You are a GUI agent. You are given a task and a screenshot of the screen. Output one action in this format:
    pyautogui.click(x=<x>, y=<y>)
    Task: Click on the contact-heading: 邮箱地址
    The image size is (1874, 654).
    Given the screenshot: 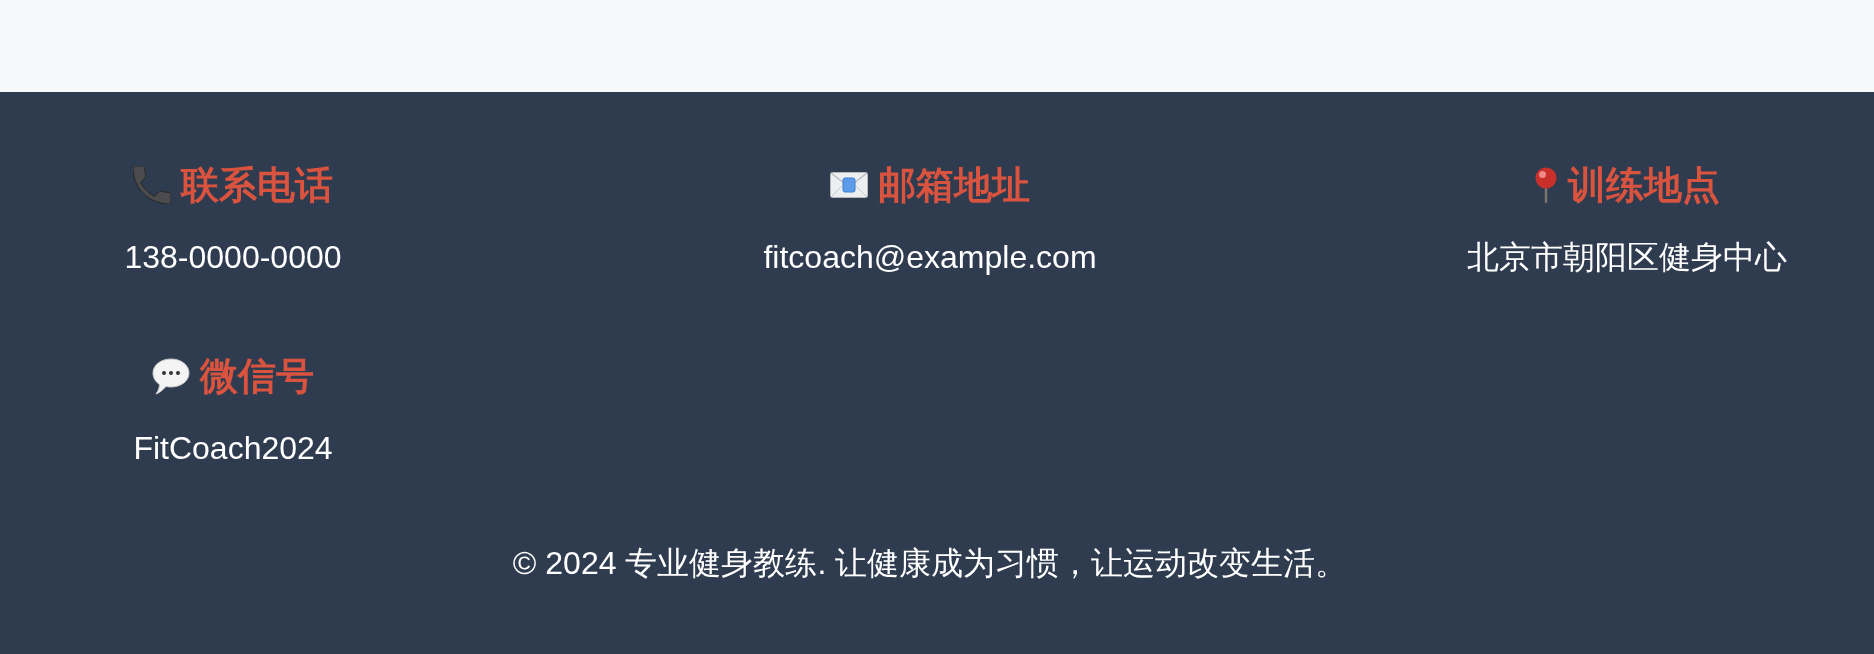 What is the action you would take?
    pyautogui.click(x=954, y=185)
    